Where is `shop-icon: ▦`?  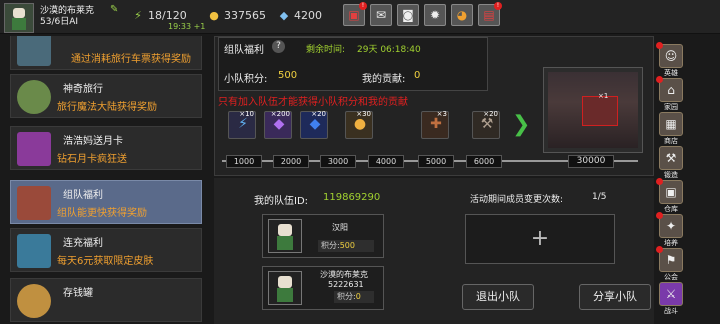
shop-icon: ▦ is located at coordinates (671, 124).